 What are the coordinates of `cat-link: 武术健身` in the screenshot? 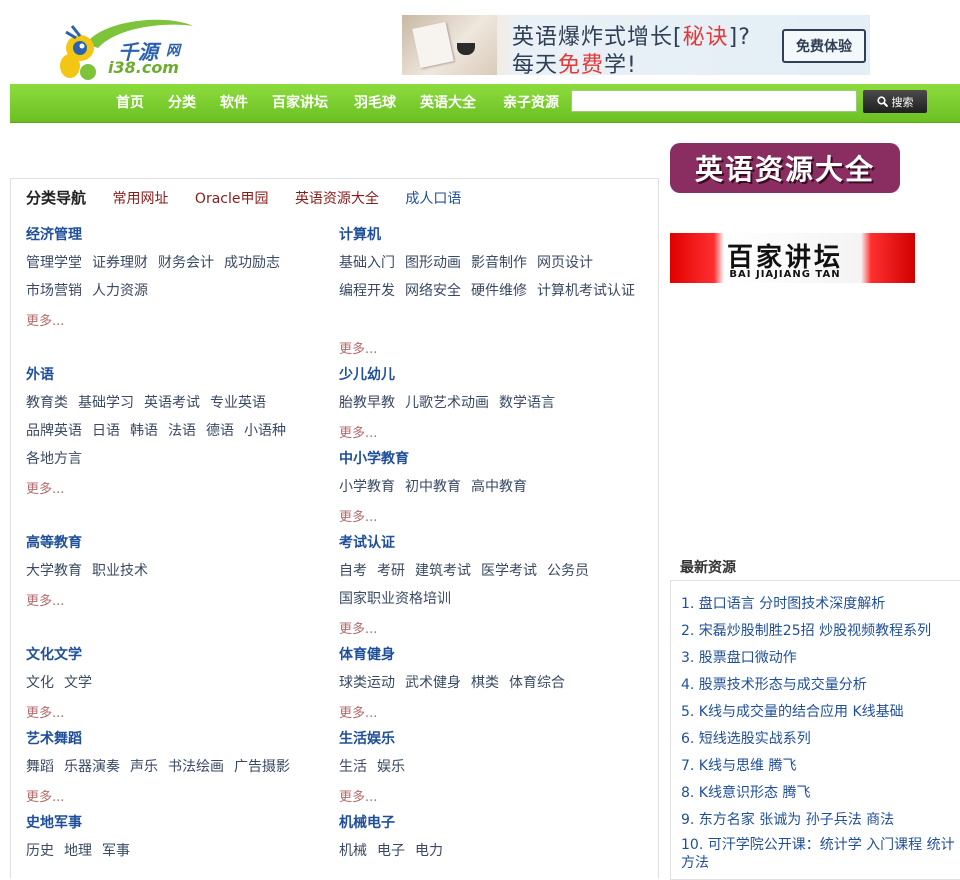 It's located at (433, 683).